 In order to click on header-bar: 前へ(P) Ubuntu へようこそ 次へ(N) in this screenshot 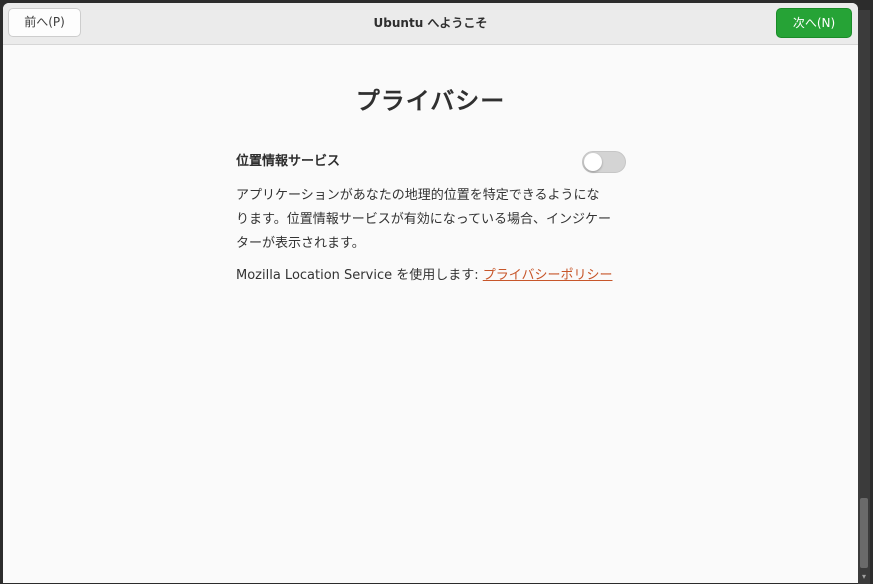, I will do `click(430, 24)`.